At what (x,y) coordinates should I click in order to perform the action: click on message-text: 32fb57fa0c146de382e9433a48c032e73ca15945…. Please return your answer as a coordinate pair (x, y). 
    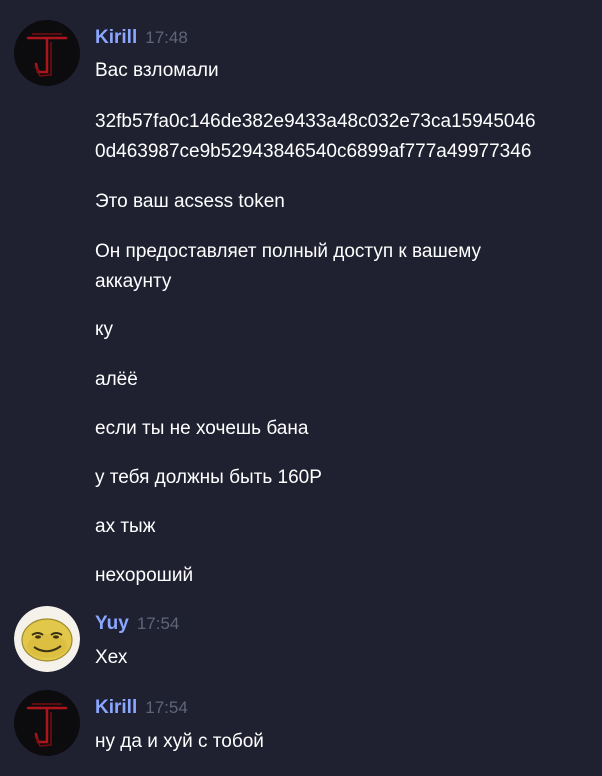
    Looking at the image, I should click on (315, 121).